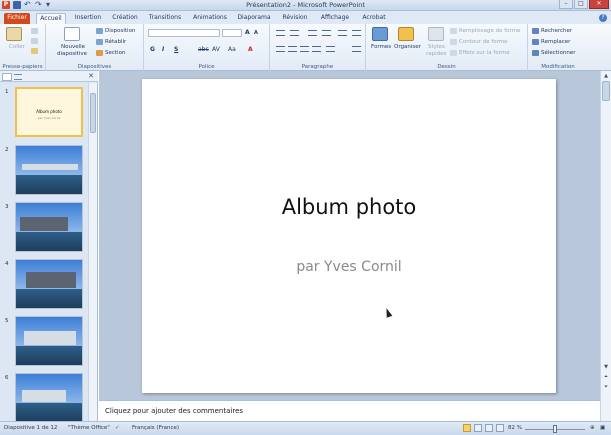 The image size is (611, 435). What do you see at coordinates (349, 207) in the screenshot?
I see `slide-title: Album photo` at bounding box center [349, 207].